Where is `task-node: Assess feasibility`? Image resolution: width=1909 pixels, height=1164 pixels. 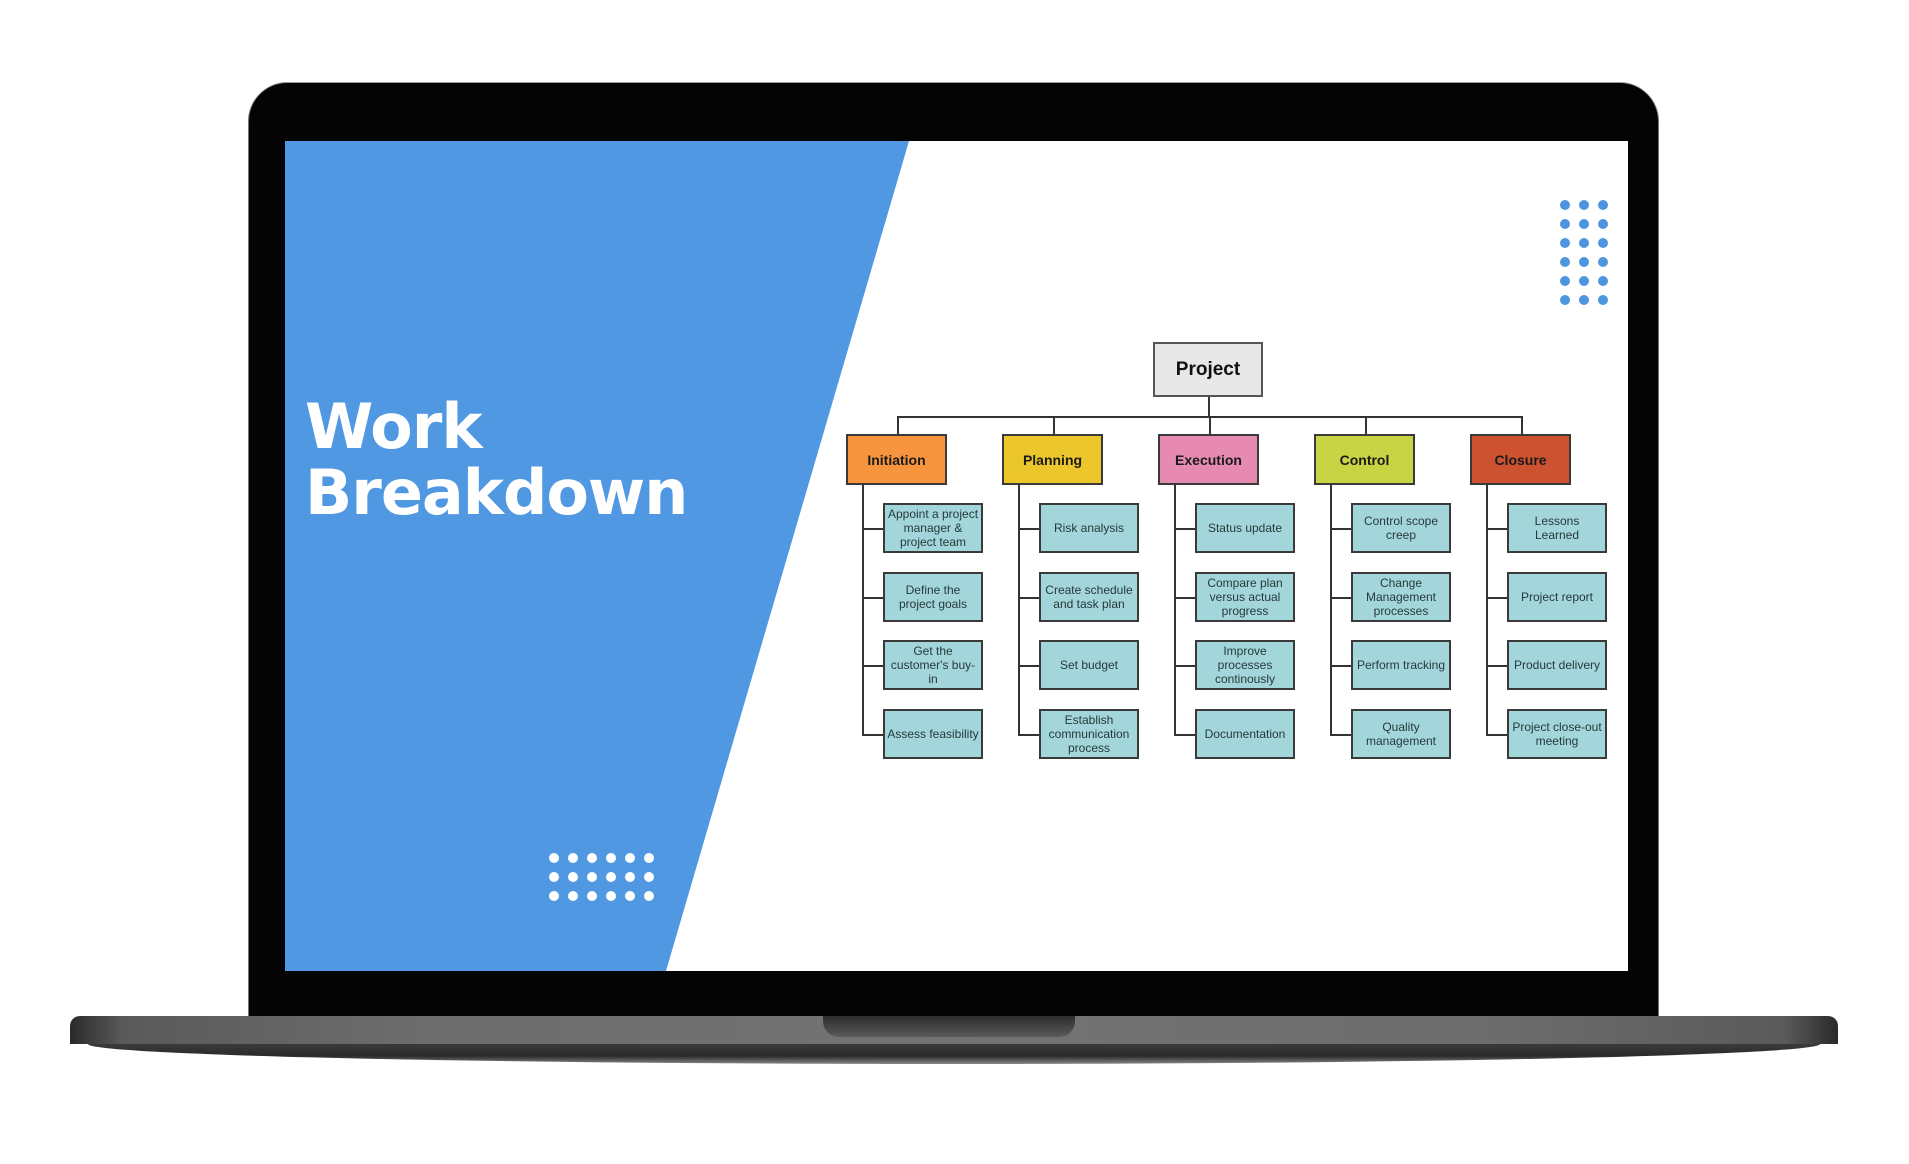 task-node: Assess feasibility is located at coordinates (933, 734).